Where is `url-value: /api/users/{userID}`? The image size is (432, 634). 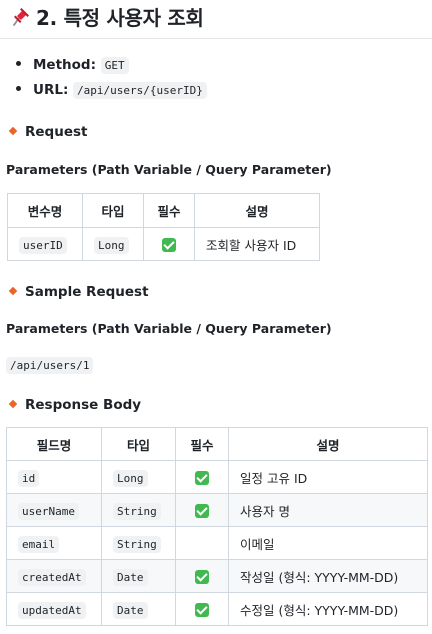
url-value: /api/users/{userID} is located at coordinates (140, 90).